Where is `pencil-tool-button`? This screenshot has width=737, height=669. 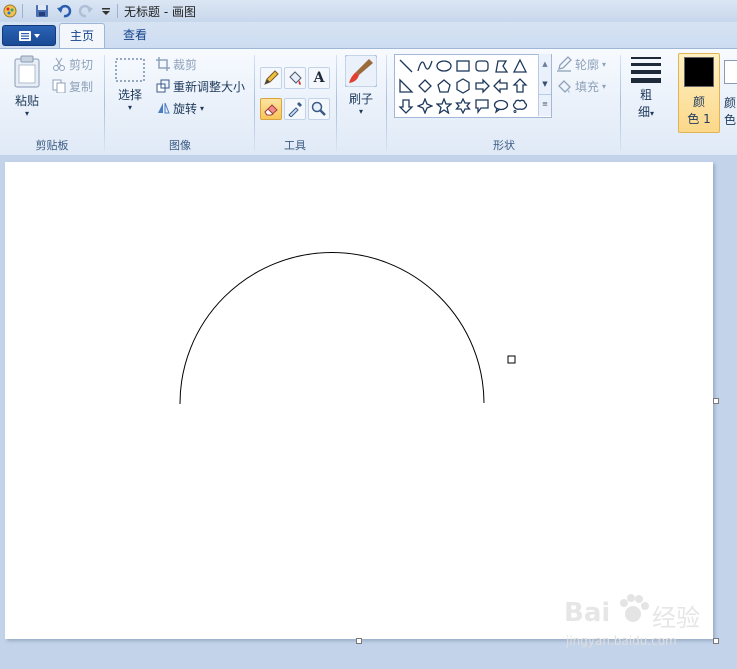 pencil-tool-button is located at coordinates (271, 78).